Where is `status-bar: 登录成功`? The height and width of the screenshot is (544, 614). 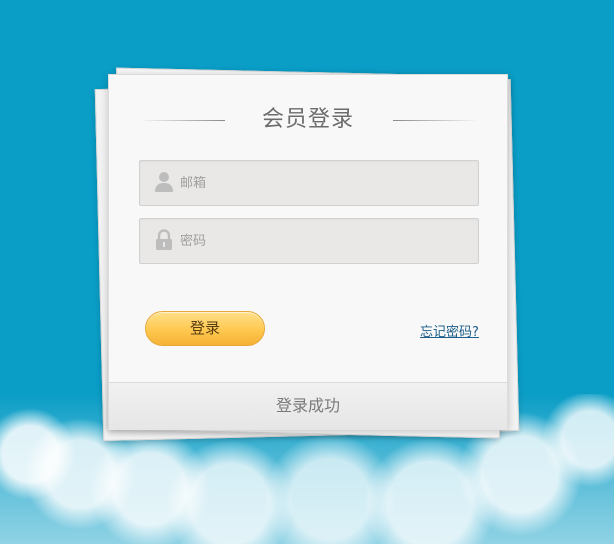 status-bar: 登录成功 is located at coordinates (308, 406).